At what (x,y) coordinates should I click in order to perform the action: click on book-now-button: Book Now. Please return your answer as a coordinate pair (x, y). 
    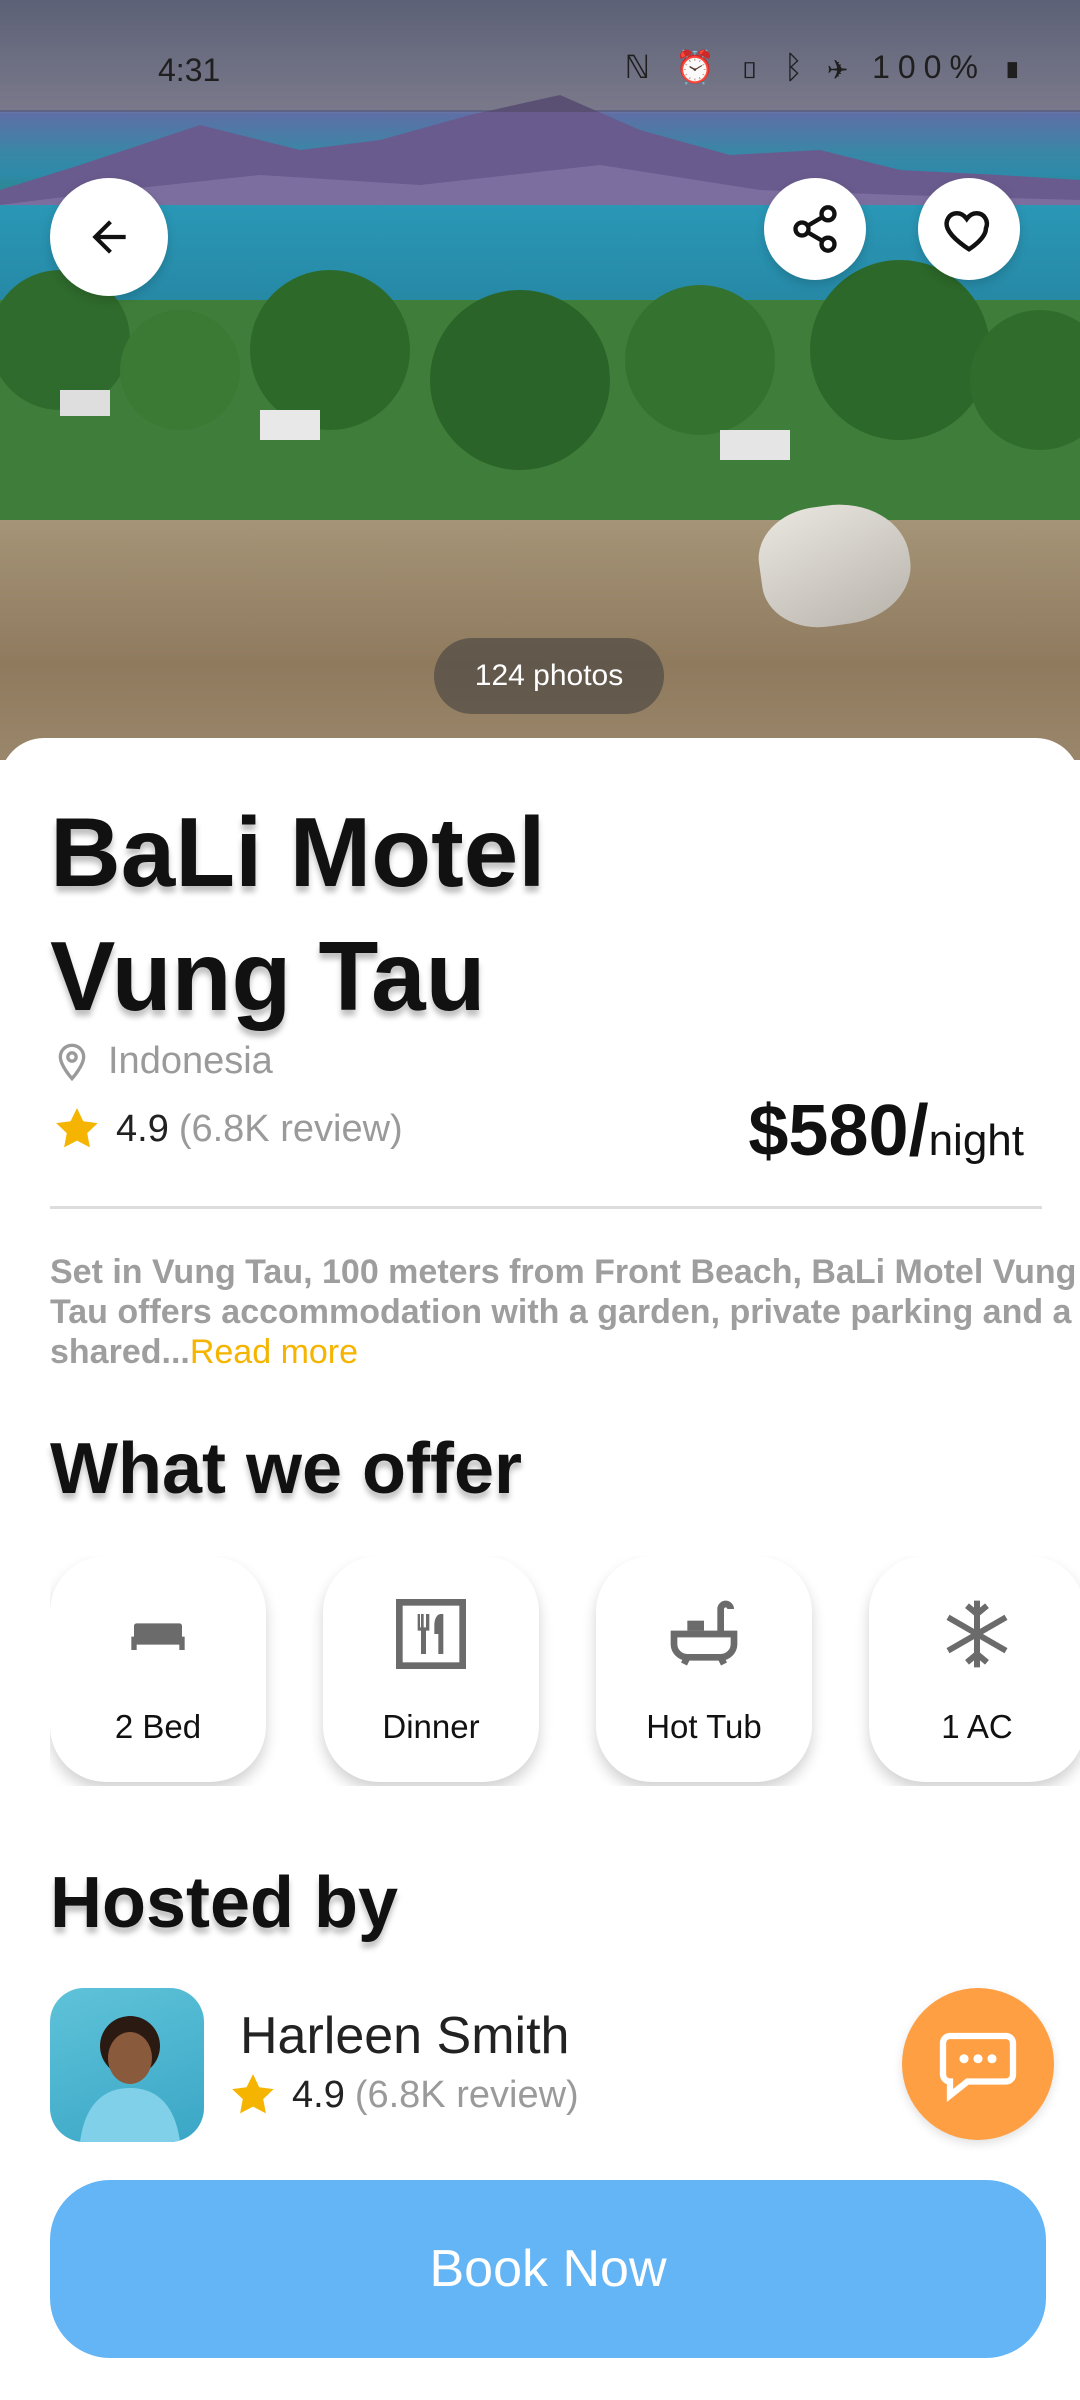
    Looking at the image, I should click on (548, 2269).